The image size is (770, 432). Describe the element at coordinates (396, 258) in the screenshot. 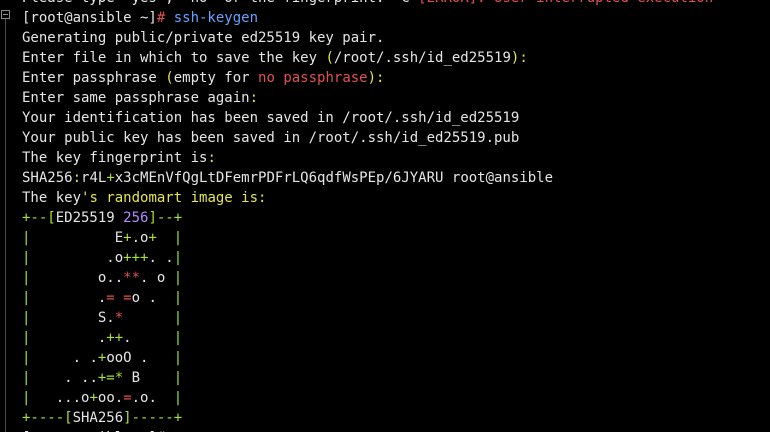

I see `terminal-line: | .o+++. .|` at that location.